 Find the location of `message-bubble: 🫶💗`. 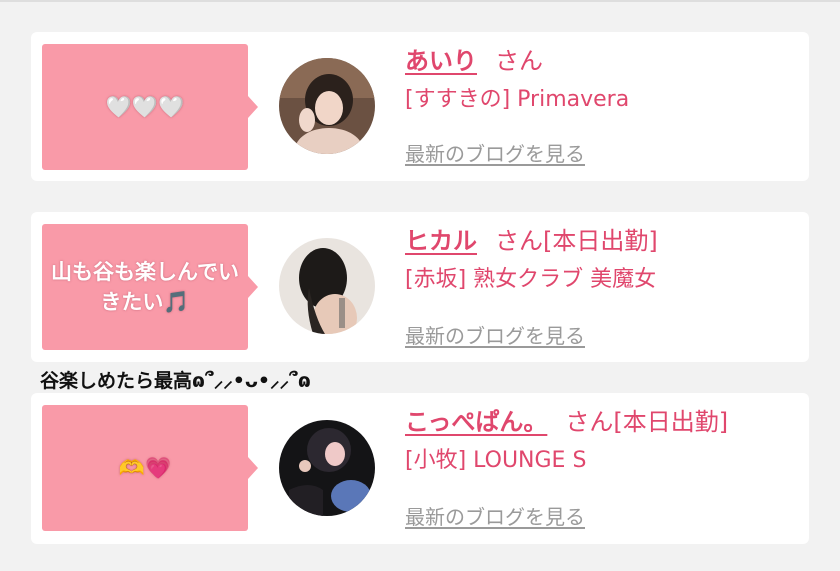

message-bubble: 🫶💗 is located at coordinates (150, 468).